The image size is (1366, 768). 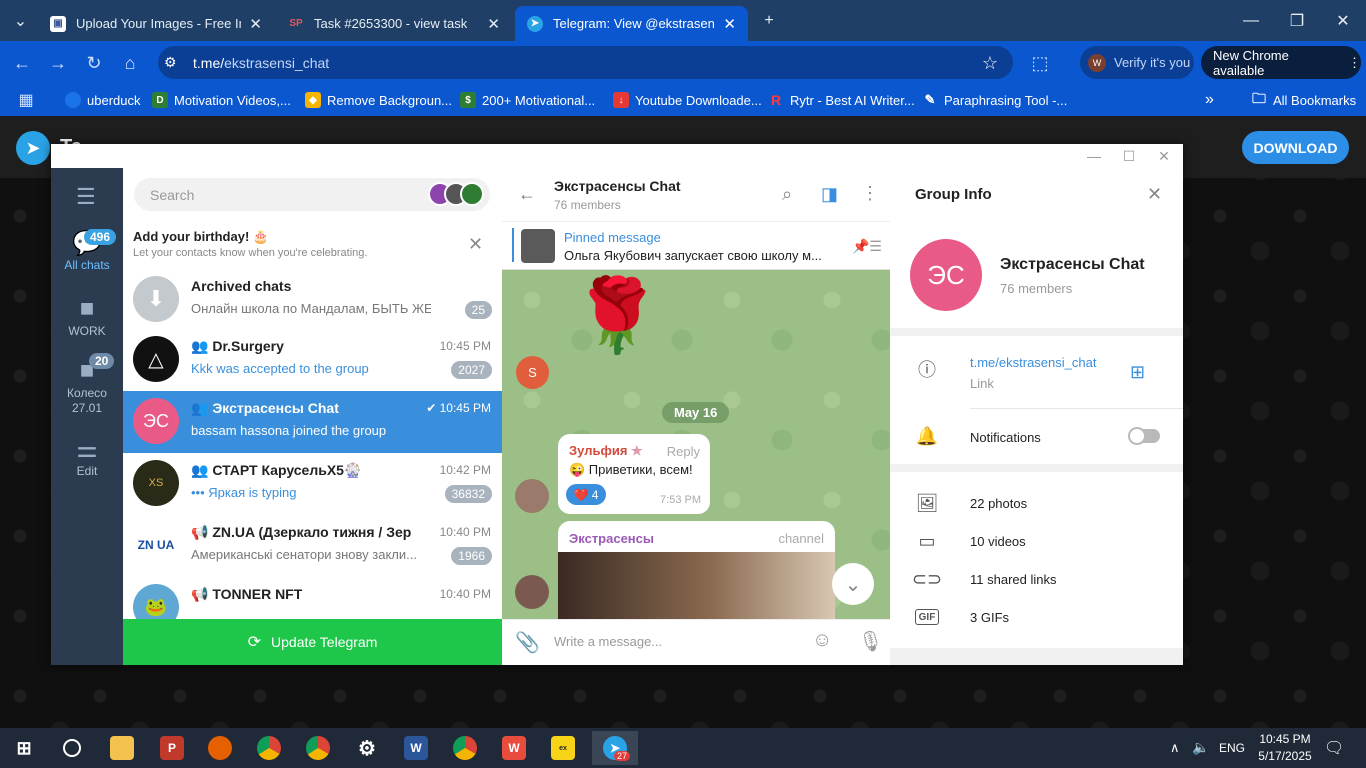 I want to click on archive-icon: ⬇, so click(x=156, y=299).